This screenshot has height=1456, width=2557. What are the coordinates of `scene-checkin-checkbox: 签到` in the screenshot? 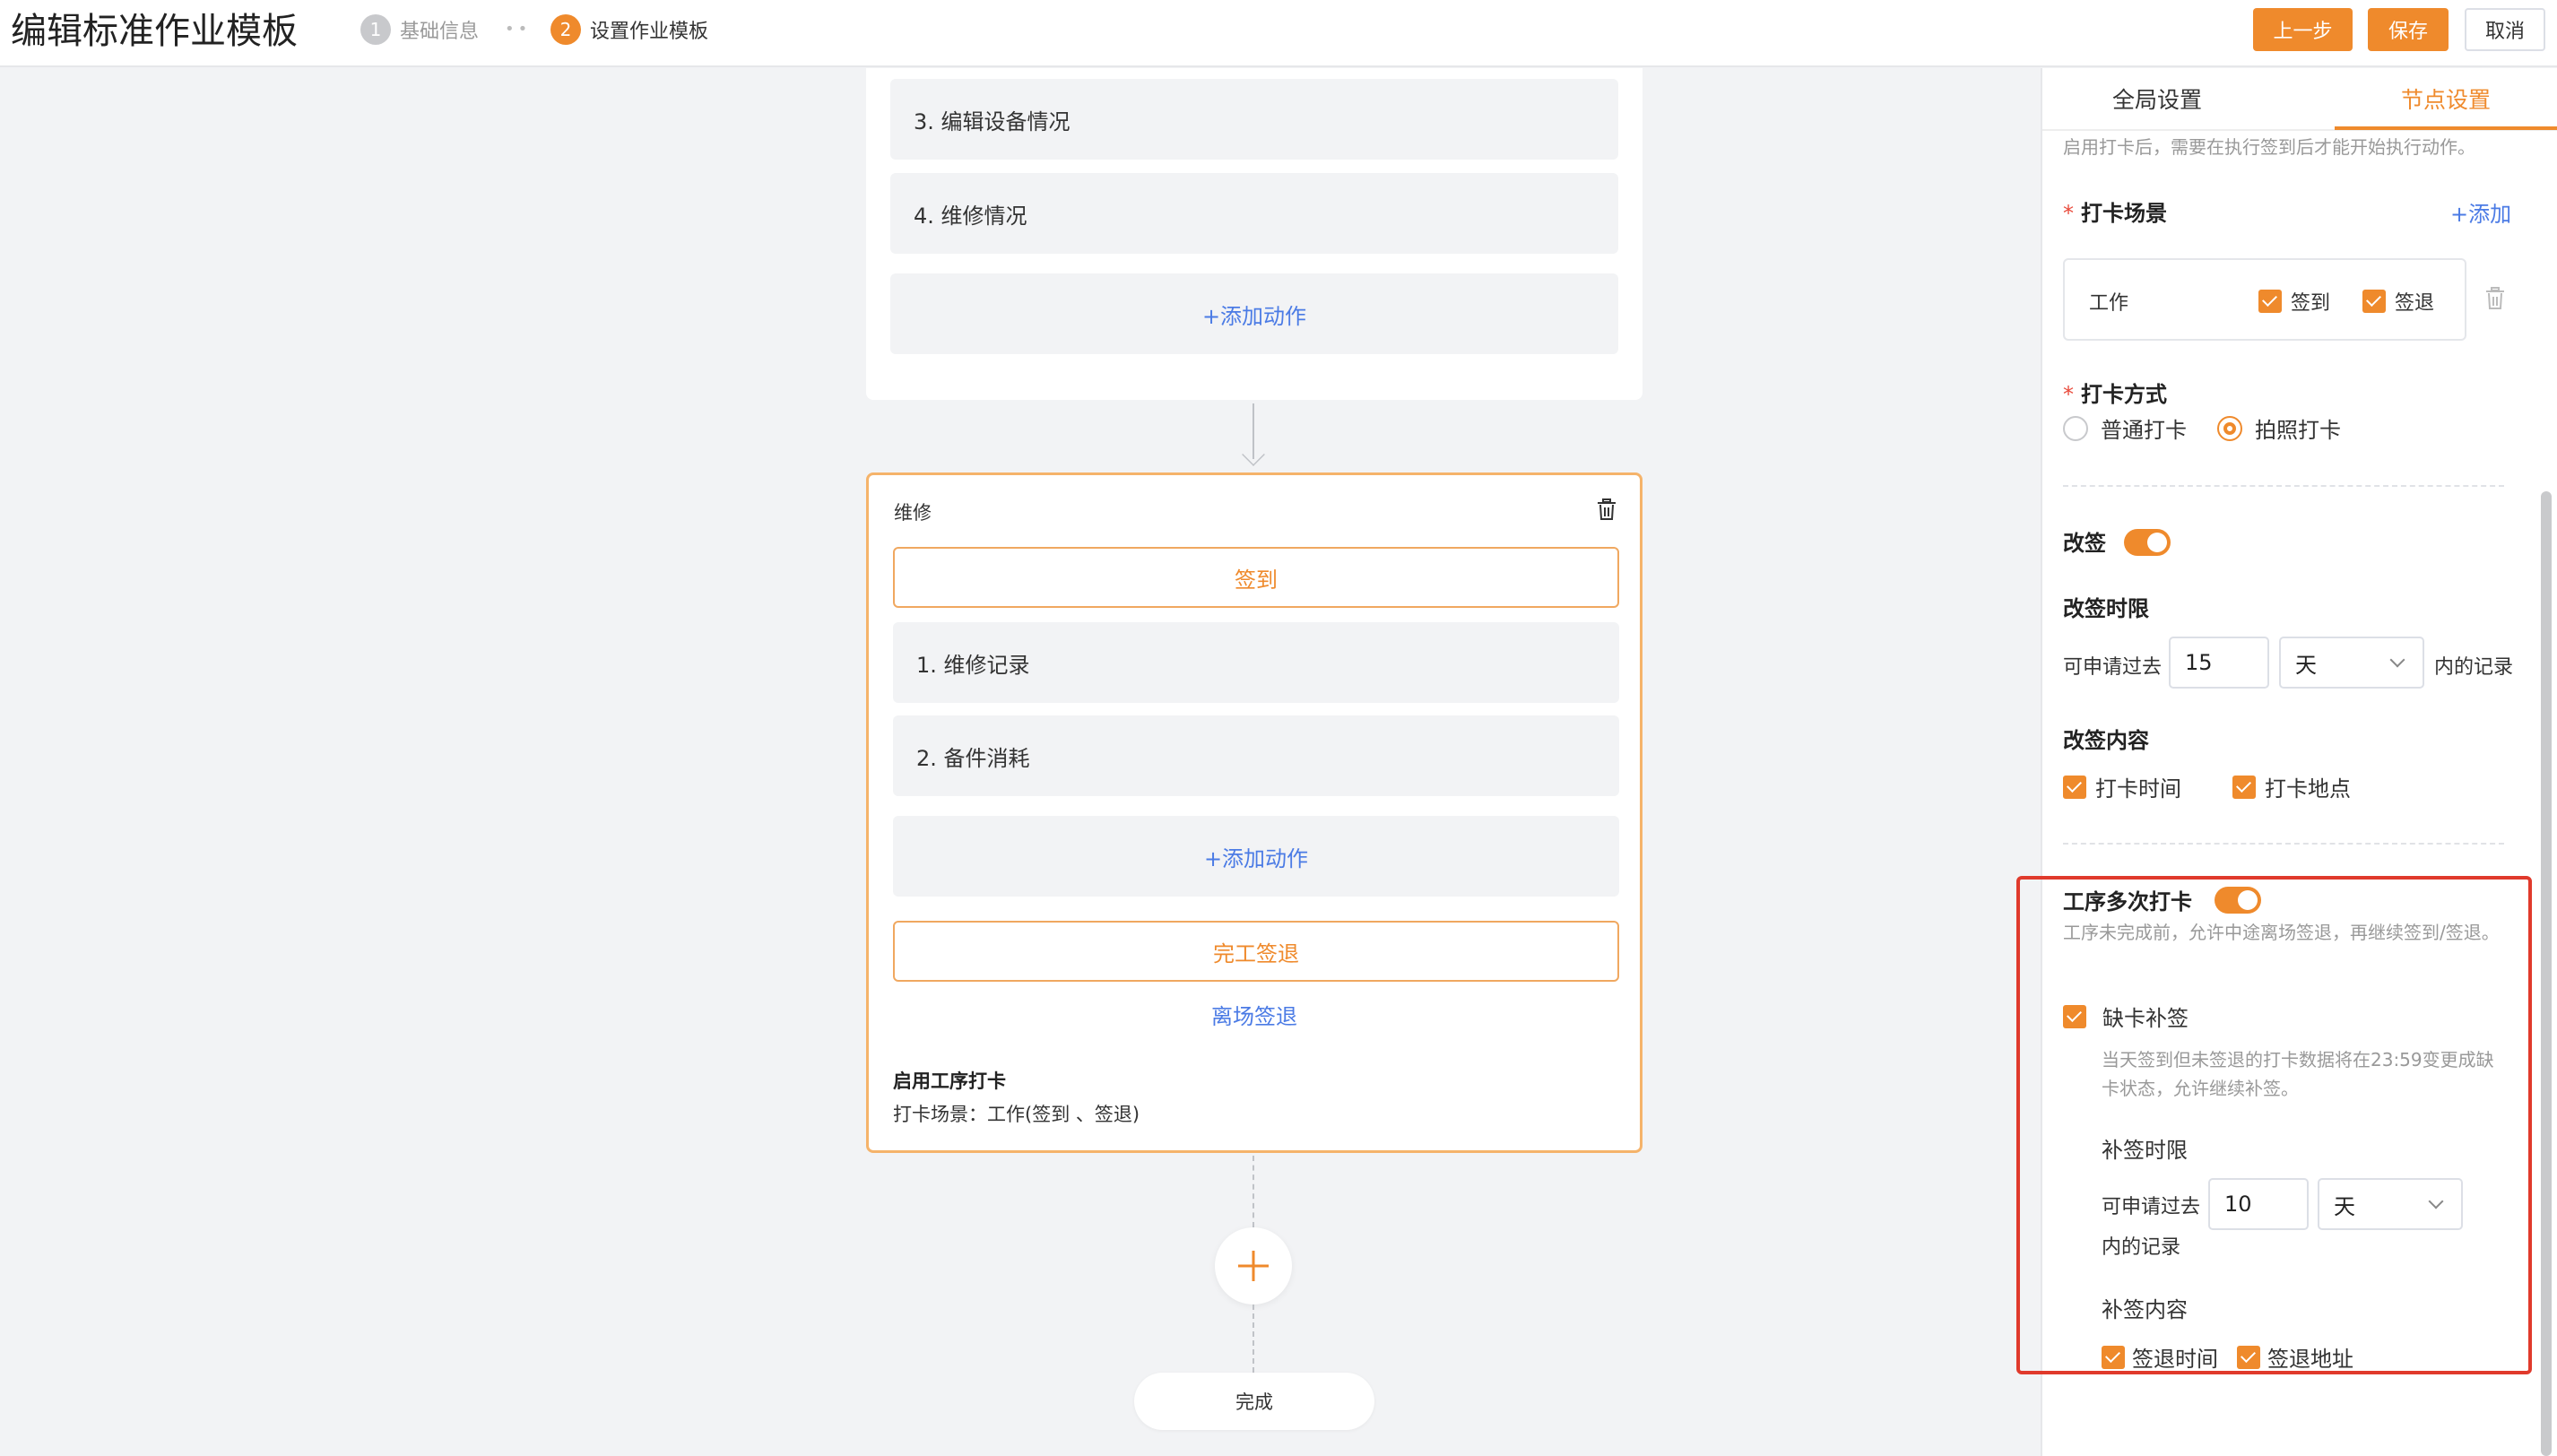 It's located at (2294, 301).